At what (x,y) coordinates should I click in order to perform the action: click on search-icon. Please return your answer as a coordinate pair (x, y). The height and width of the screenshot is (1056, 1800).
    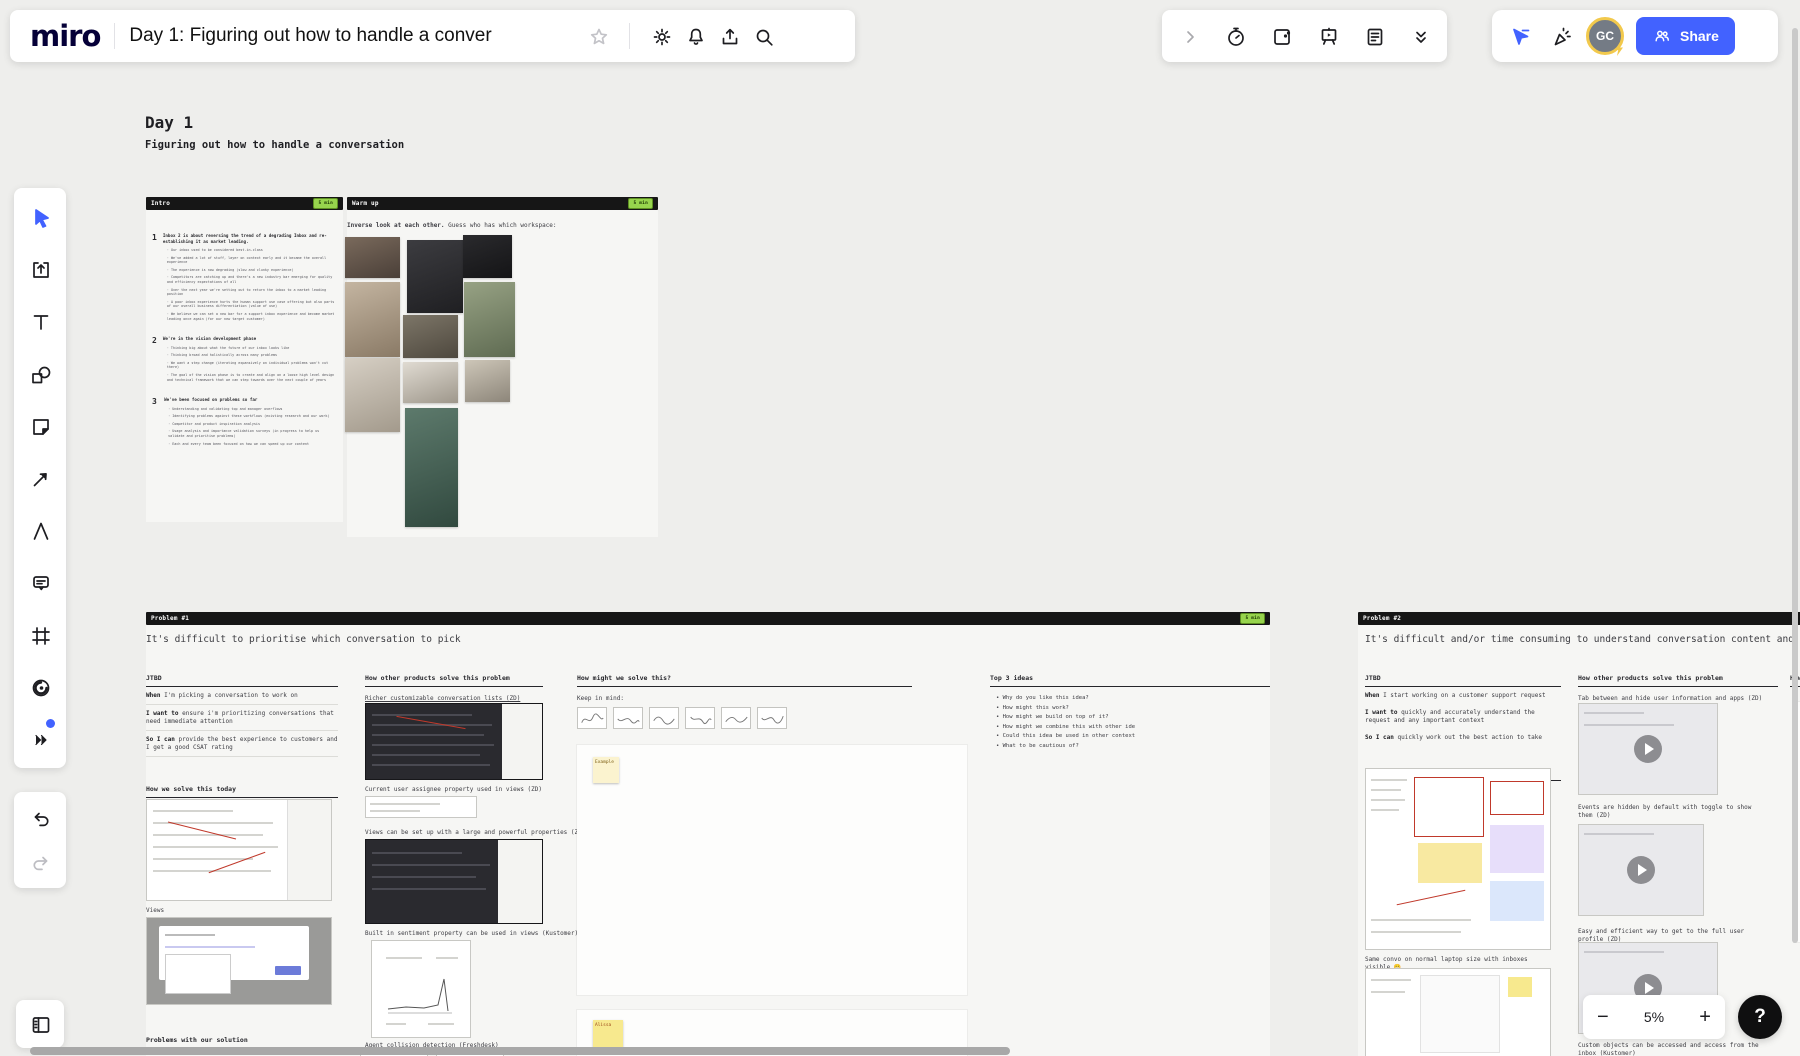
    Looking at the image, I should click on (763, 36).